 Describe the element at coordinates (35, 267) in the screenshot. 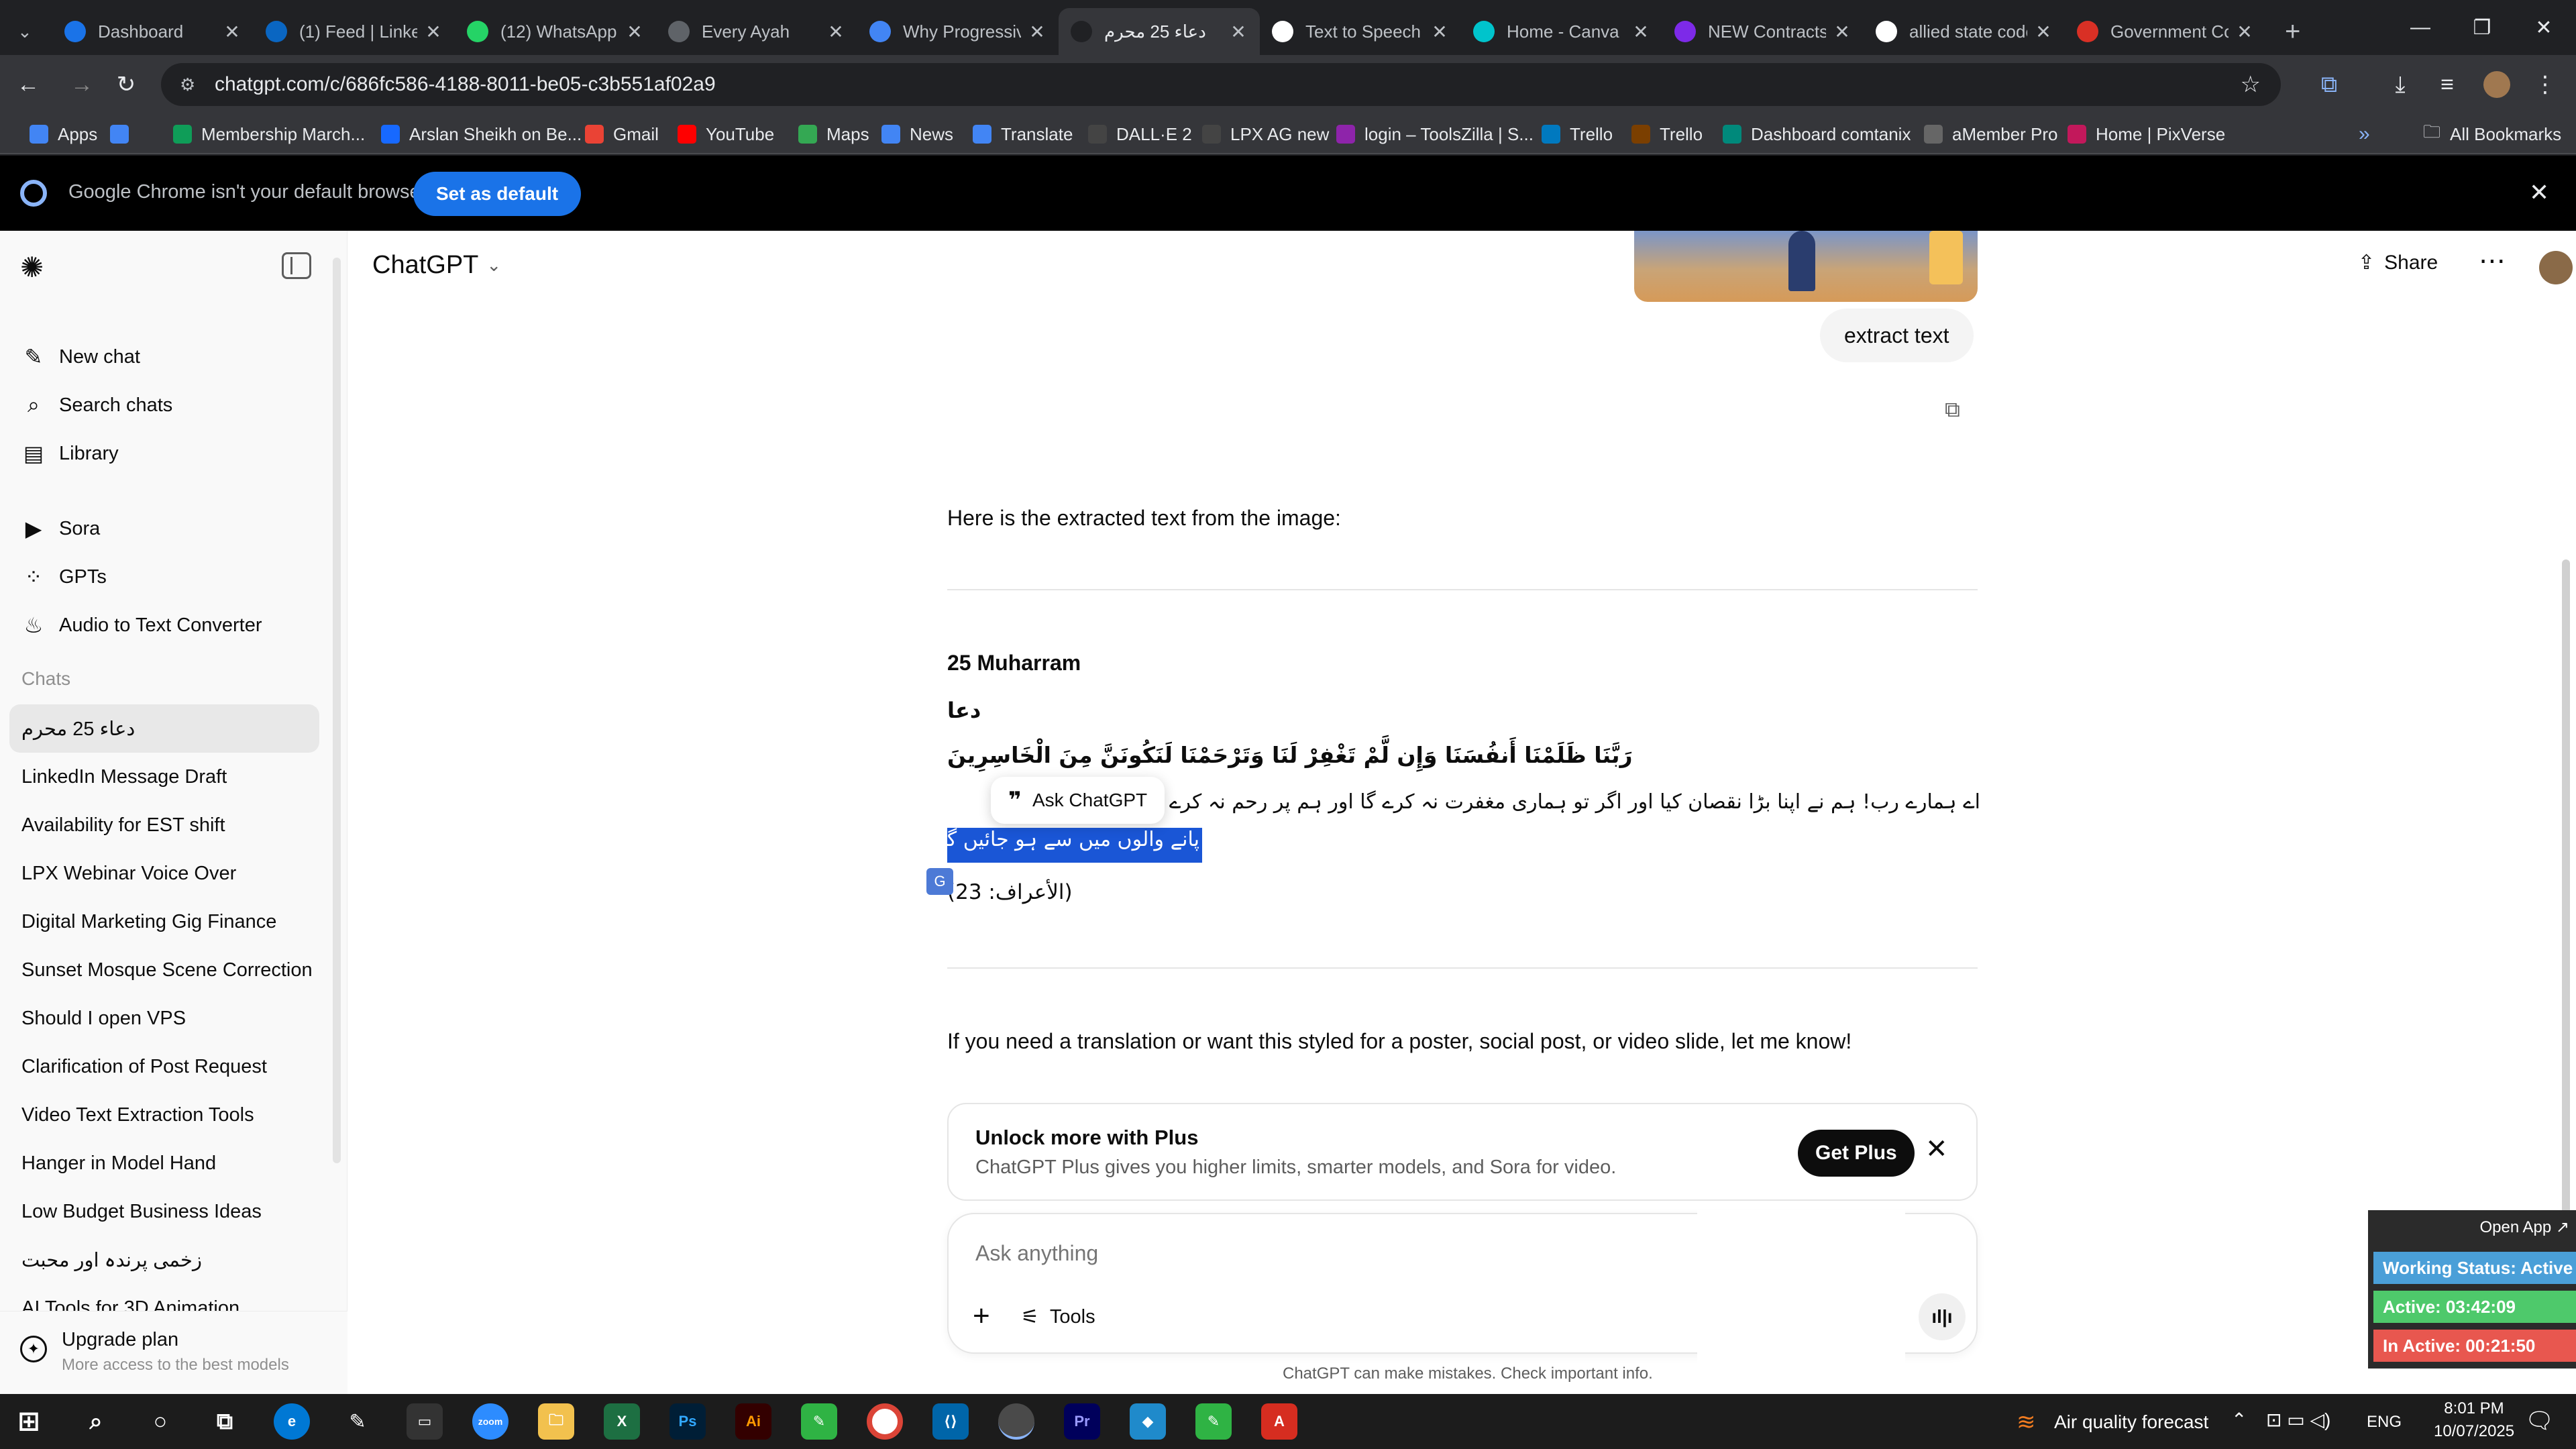

I see `openai-logo-icon: ✺` at that location.